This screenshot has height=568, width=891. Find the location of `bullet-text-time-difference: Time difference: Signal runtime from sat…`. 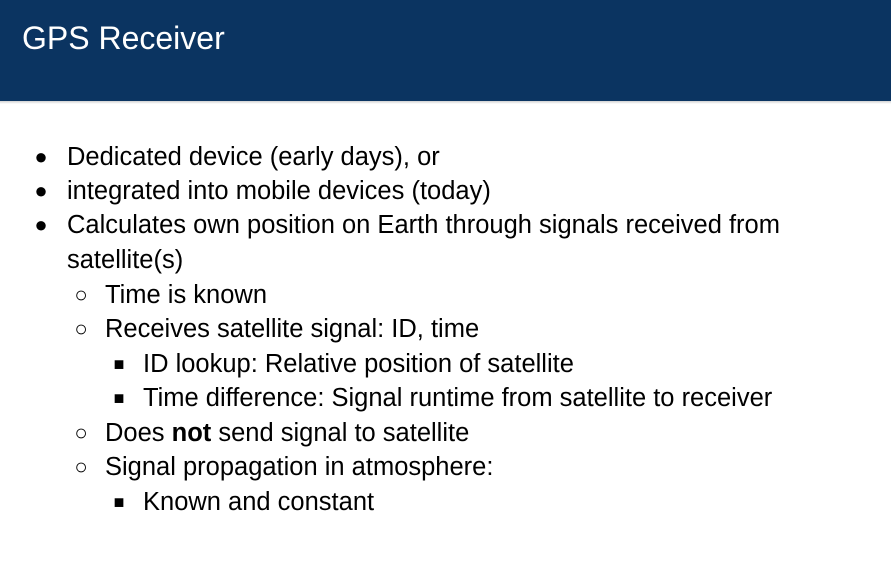

bullet-text-time-difference: Time difference: Signal runtime from sat… is located at coordinates (458, 398).